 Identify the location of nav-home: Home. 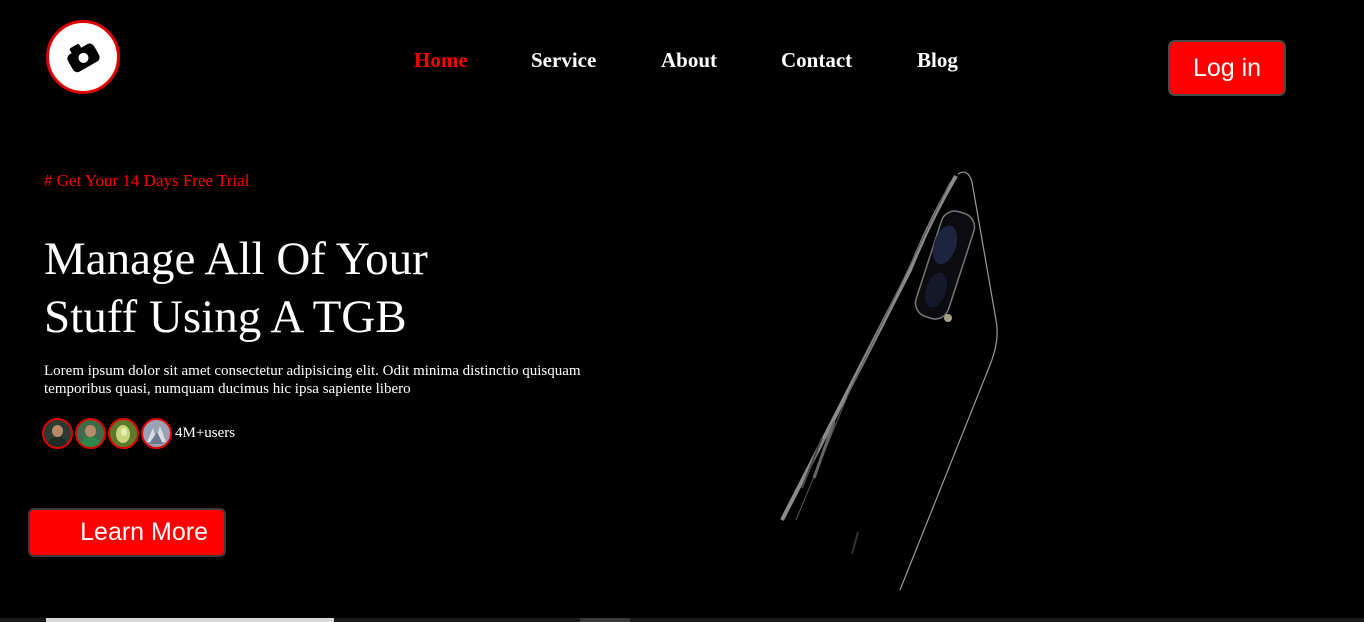
(441, 60).